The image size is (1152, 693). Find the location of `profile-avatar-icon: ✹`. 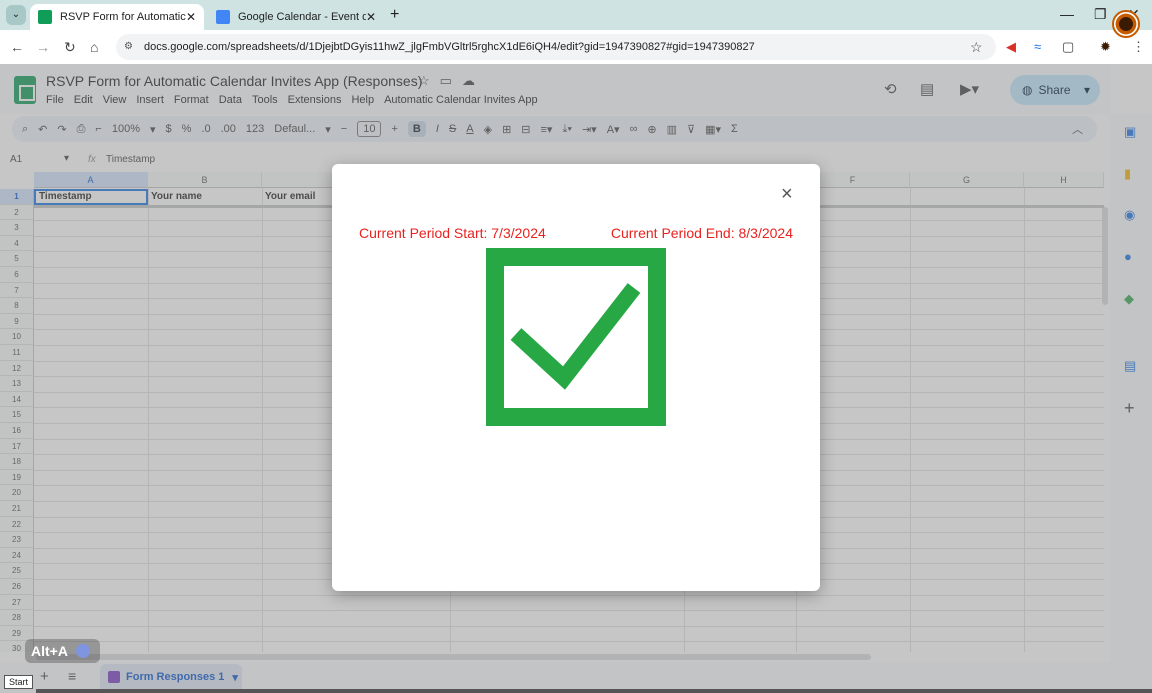

profile-avatar-icon: ✹ is located at coordinates (1105, 47).